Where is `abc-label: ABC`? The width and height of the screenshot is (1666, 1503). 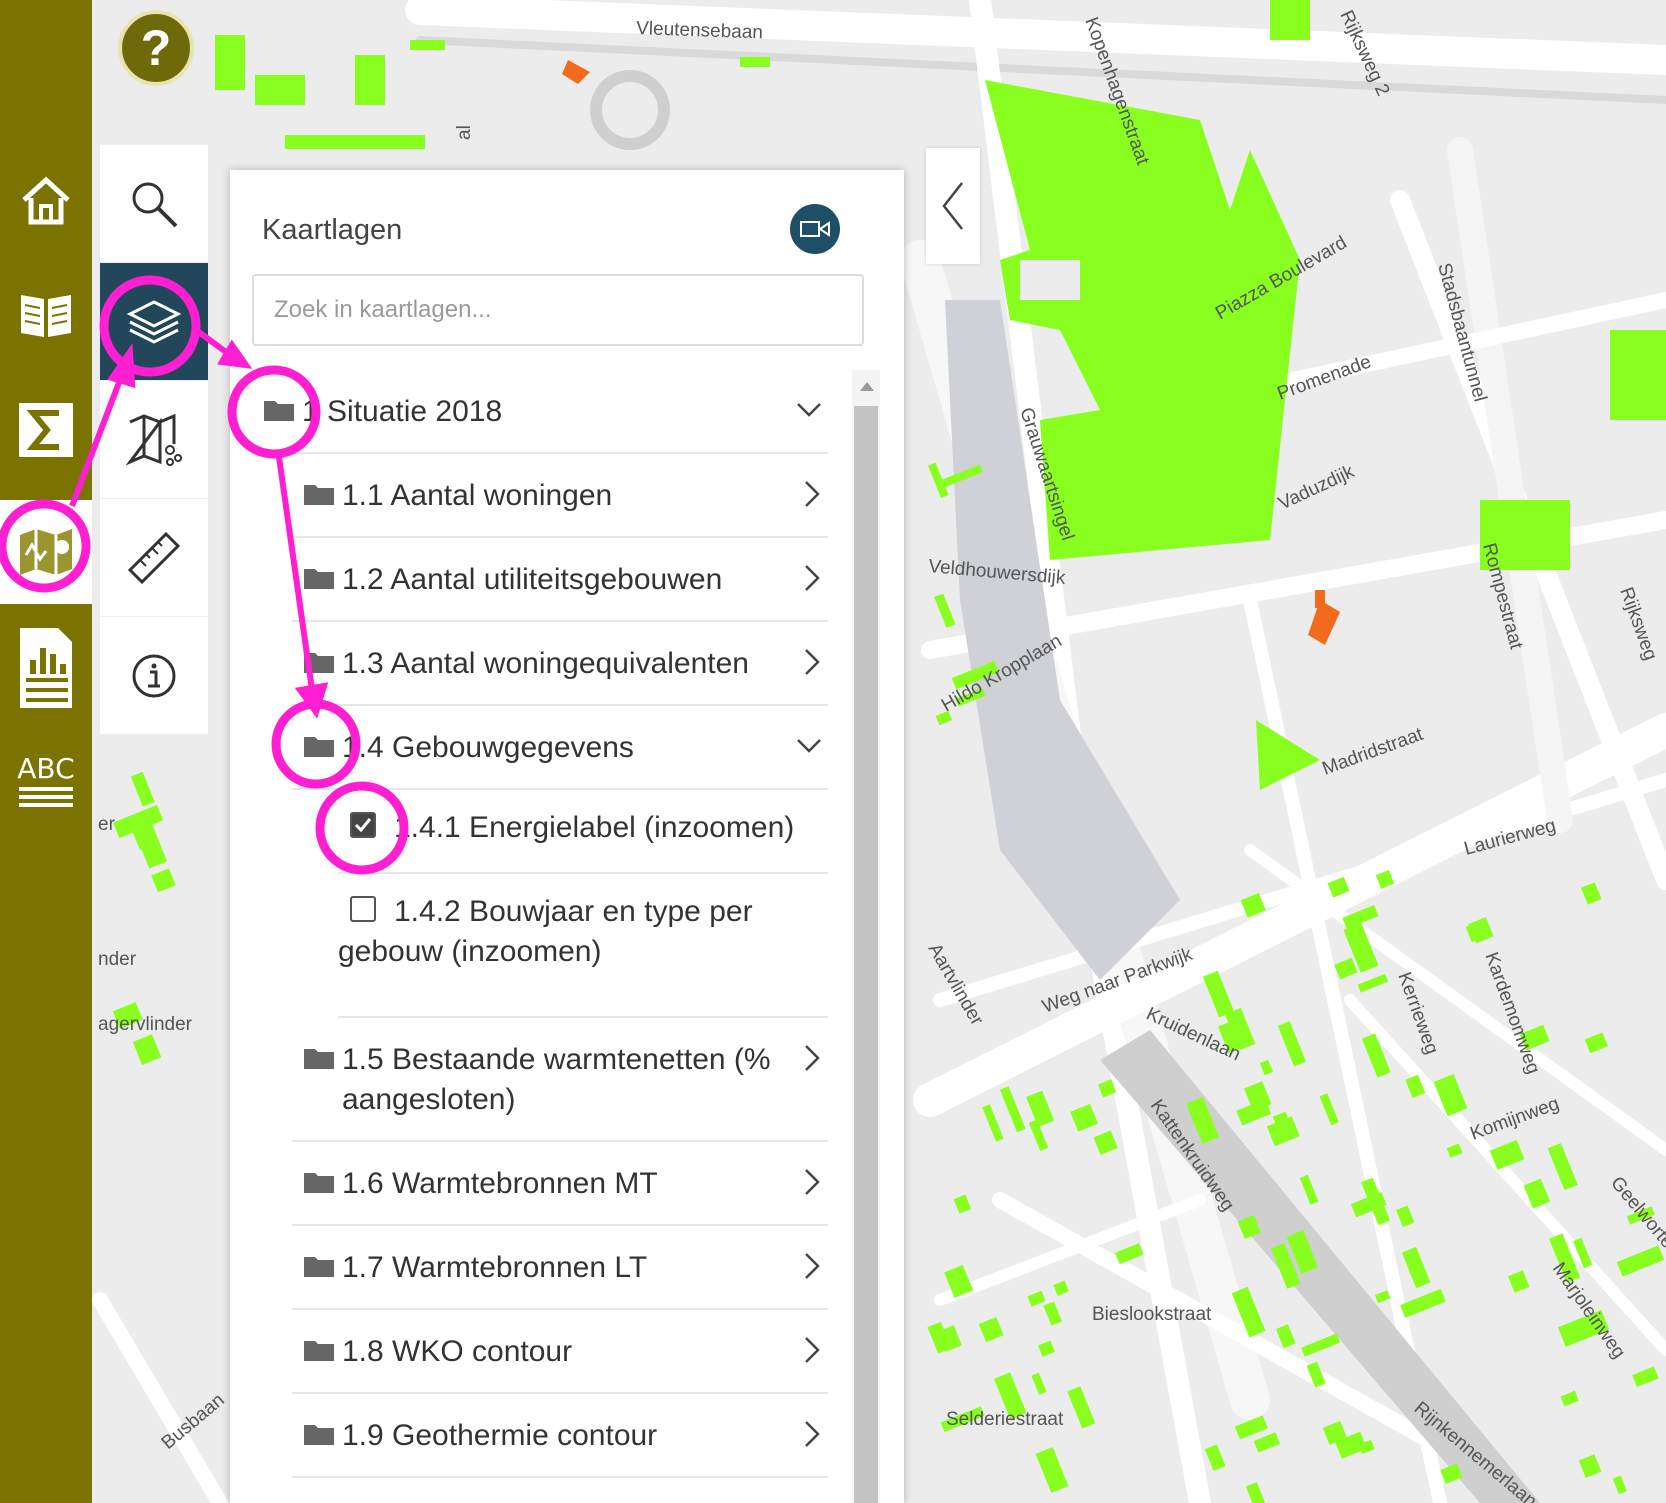
abc-label: ABC is located at coordinates (46, 768).